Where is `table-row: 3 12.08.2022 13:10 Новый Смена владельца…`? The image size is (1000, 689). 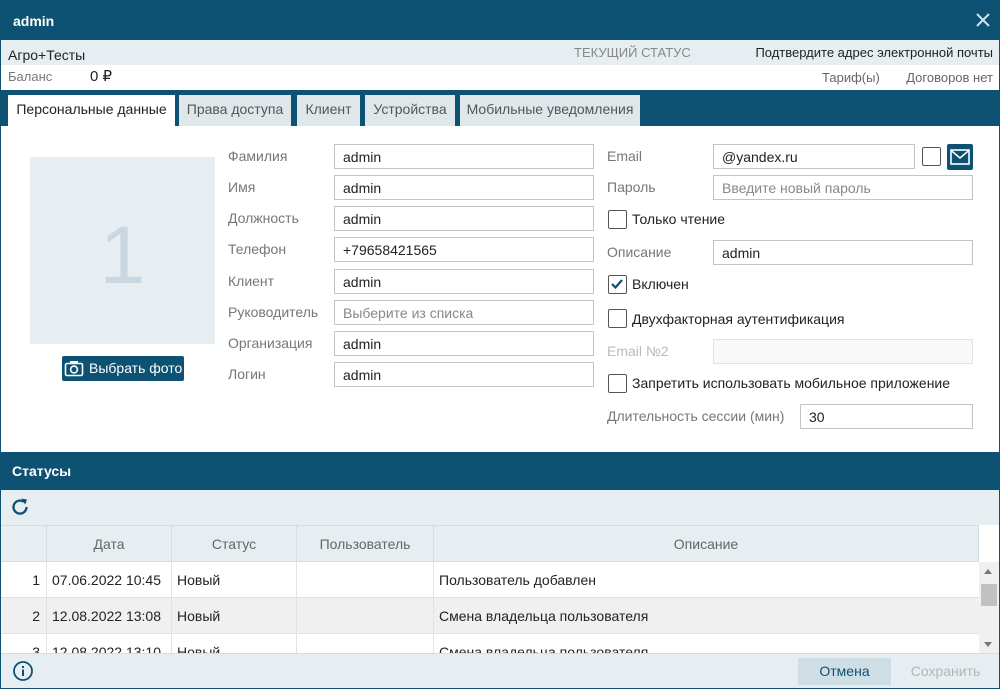 table-row: 3 12.08.2022 13:10 Новый Смена владельца… is located at coordinates (490, 643).